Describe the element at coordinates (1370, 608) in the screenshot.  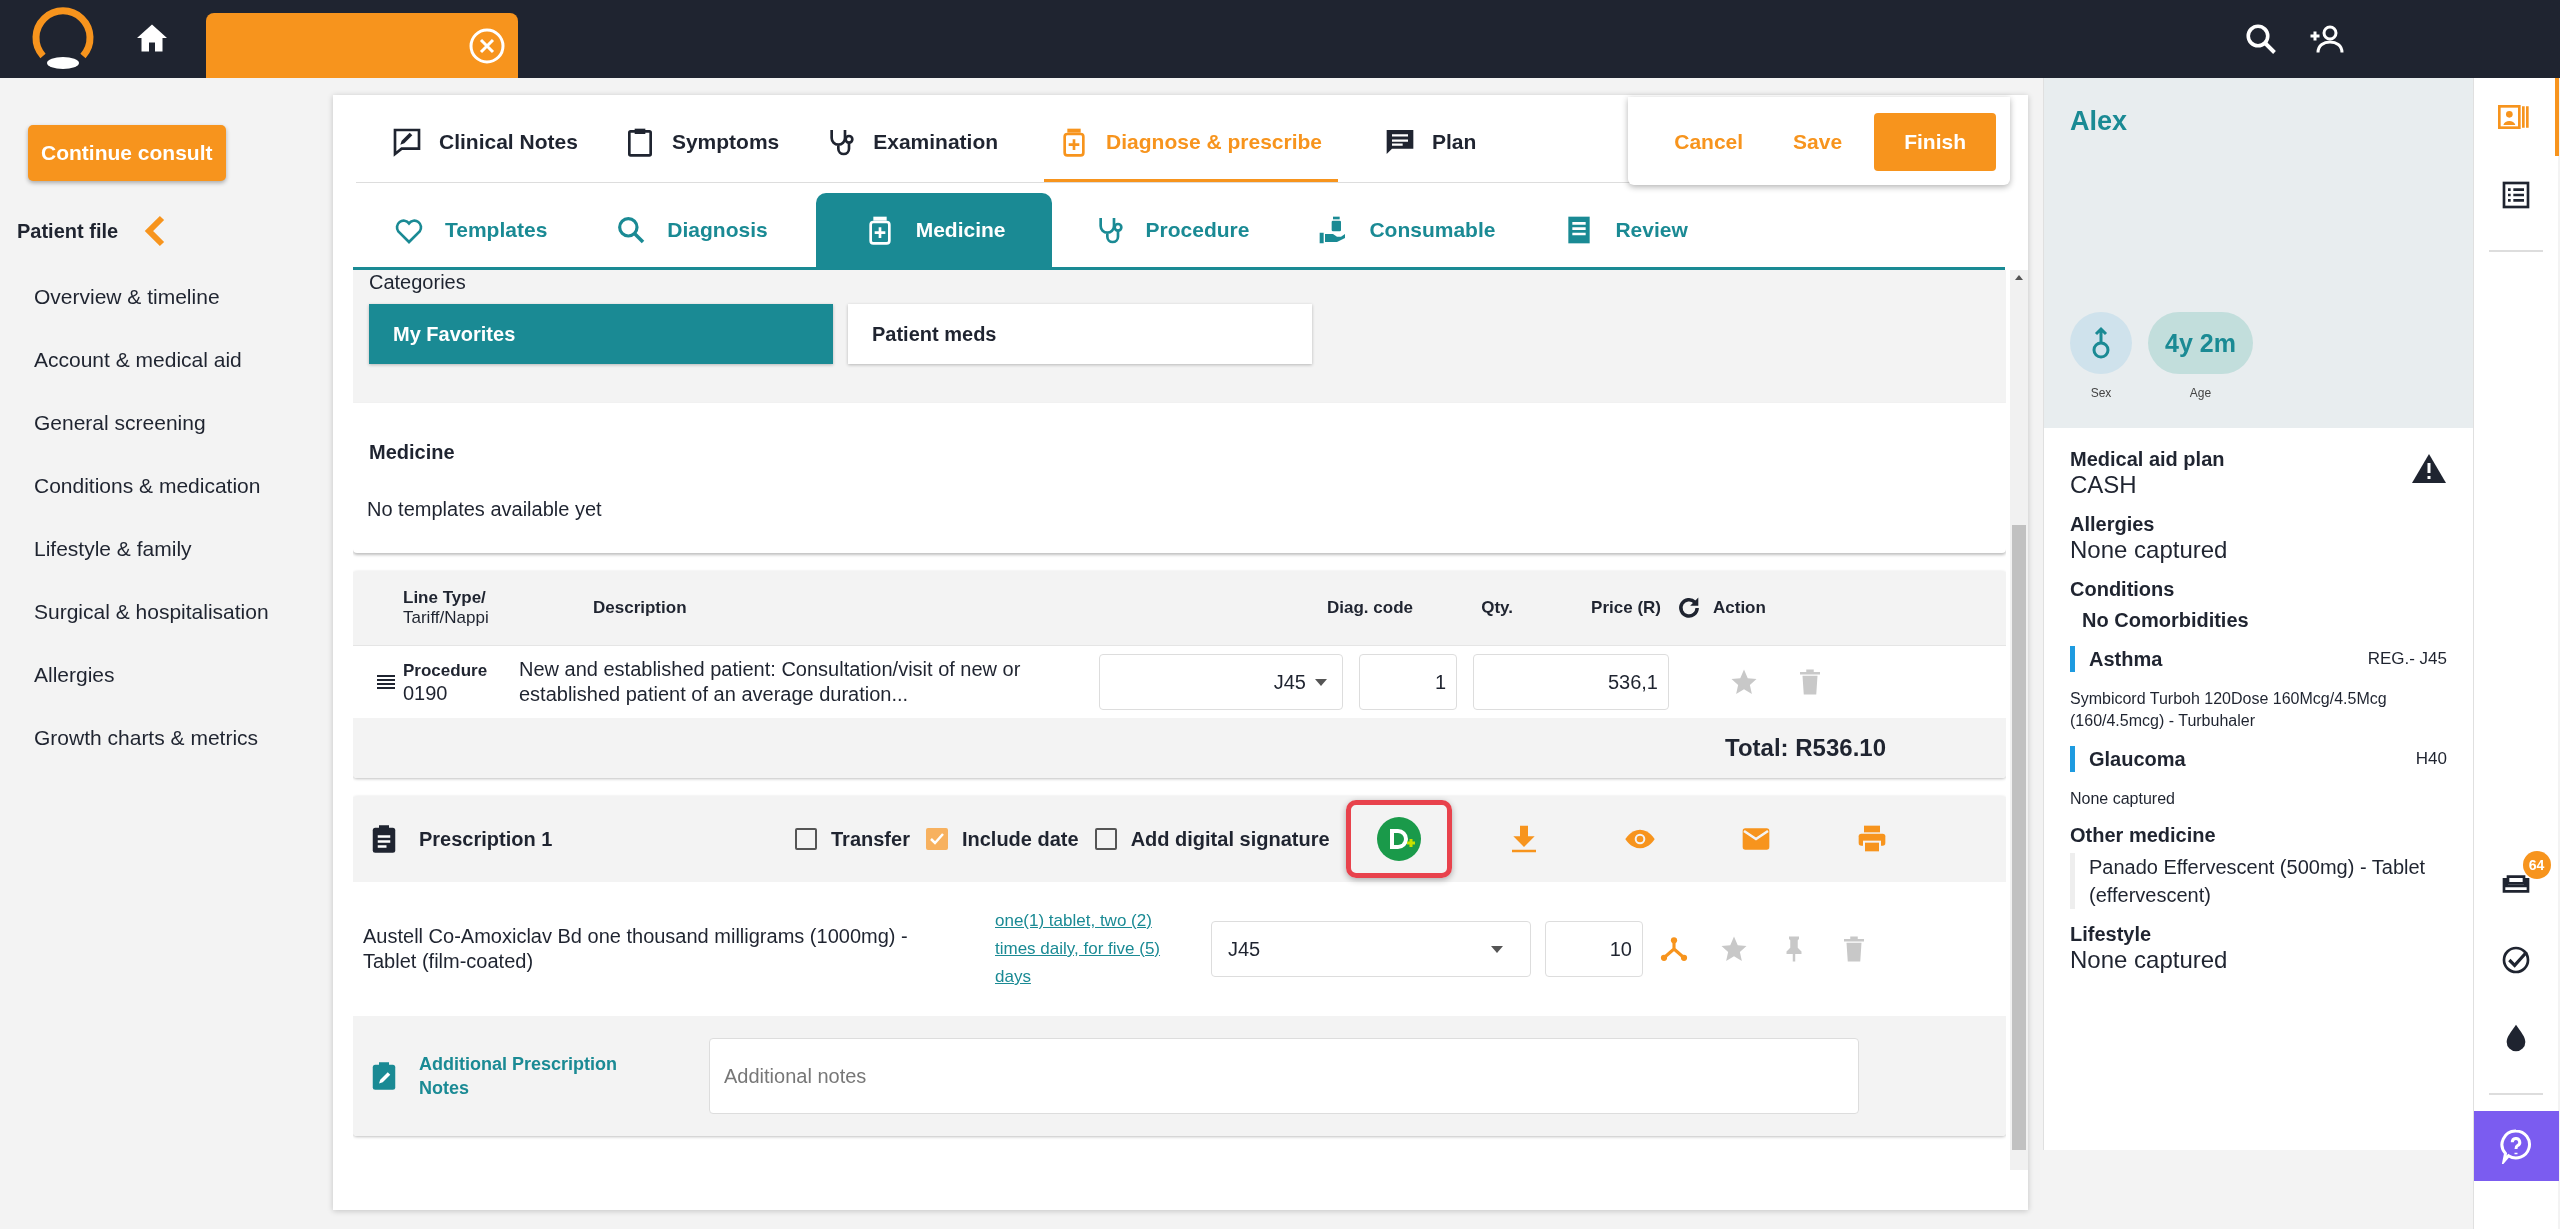
I see `column-header: Diag. code` at that location.